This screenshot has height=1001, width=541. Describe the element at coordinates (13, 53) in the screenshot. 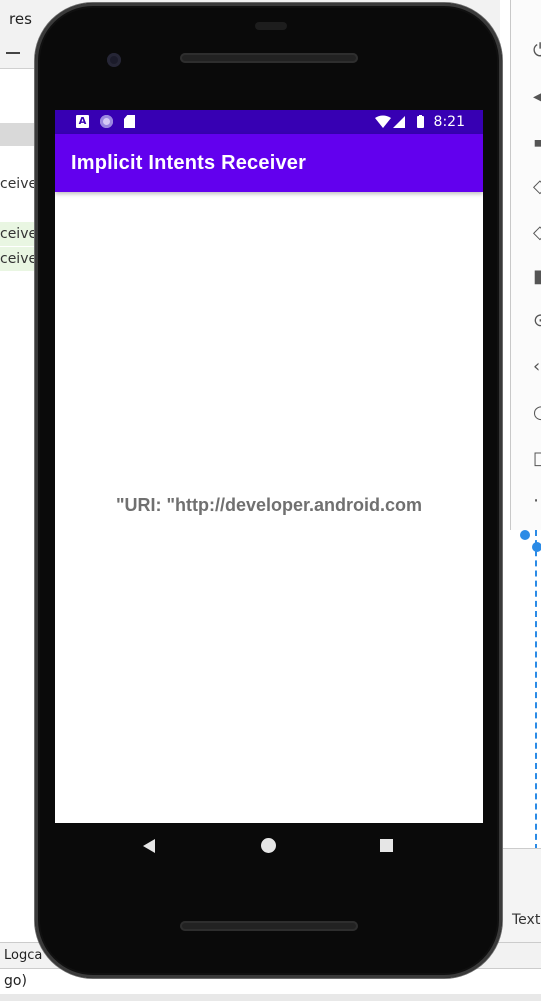

I see `minimize-icon` at that location.